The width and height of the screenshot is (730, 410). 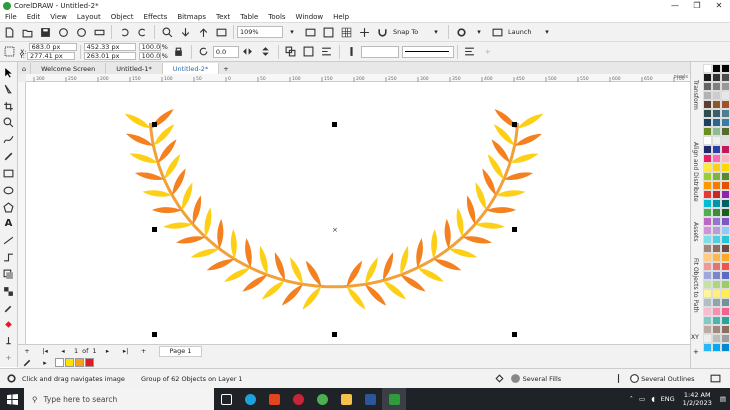 What do you see at coordinates (22, 213) in the screenshot?
I see `vertical-ruler` at bounding box center [22, 213].